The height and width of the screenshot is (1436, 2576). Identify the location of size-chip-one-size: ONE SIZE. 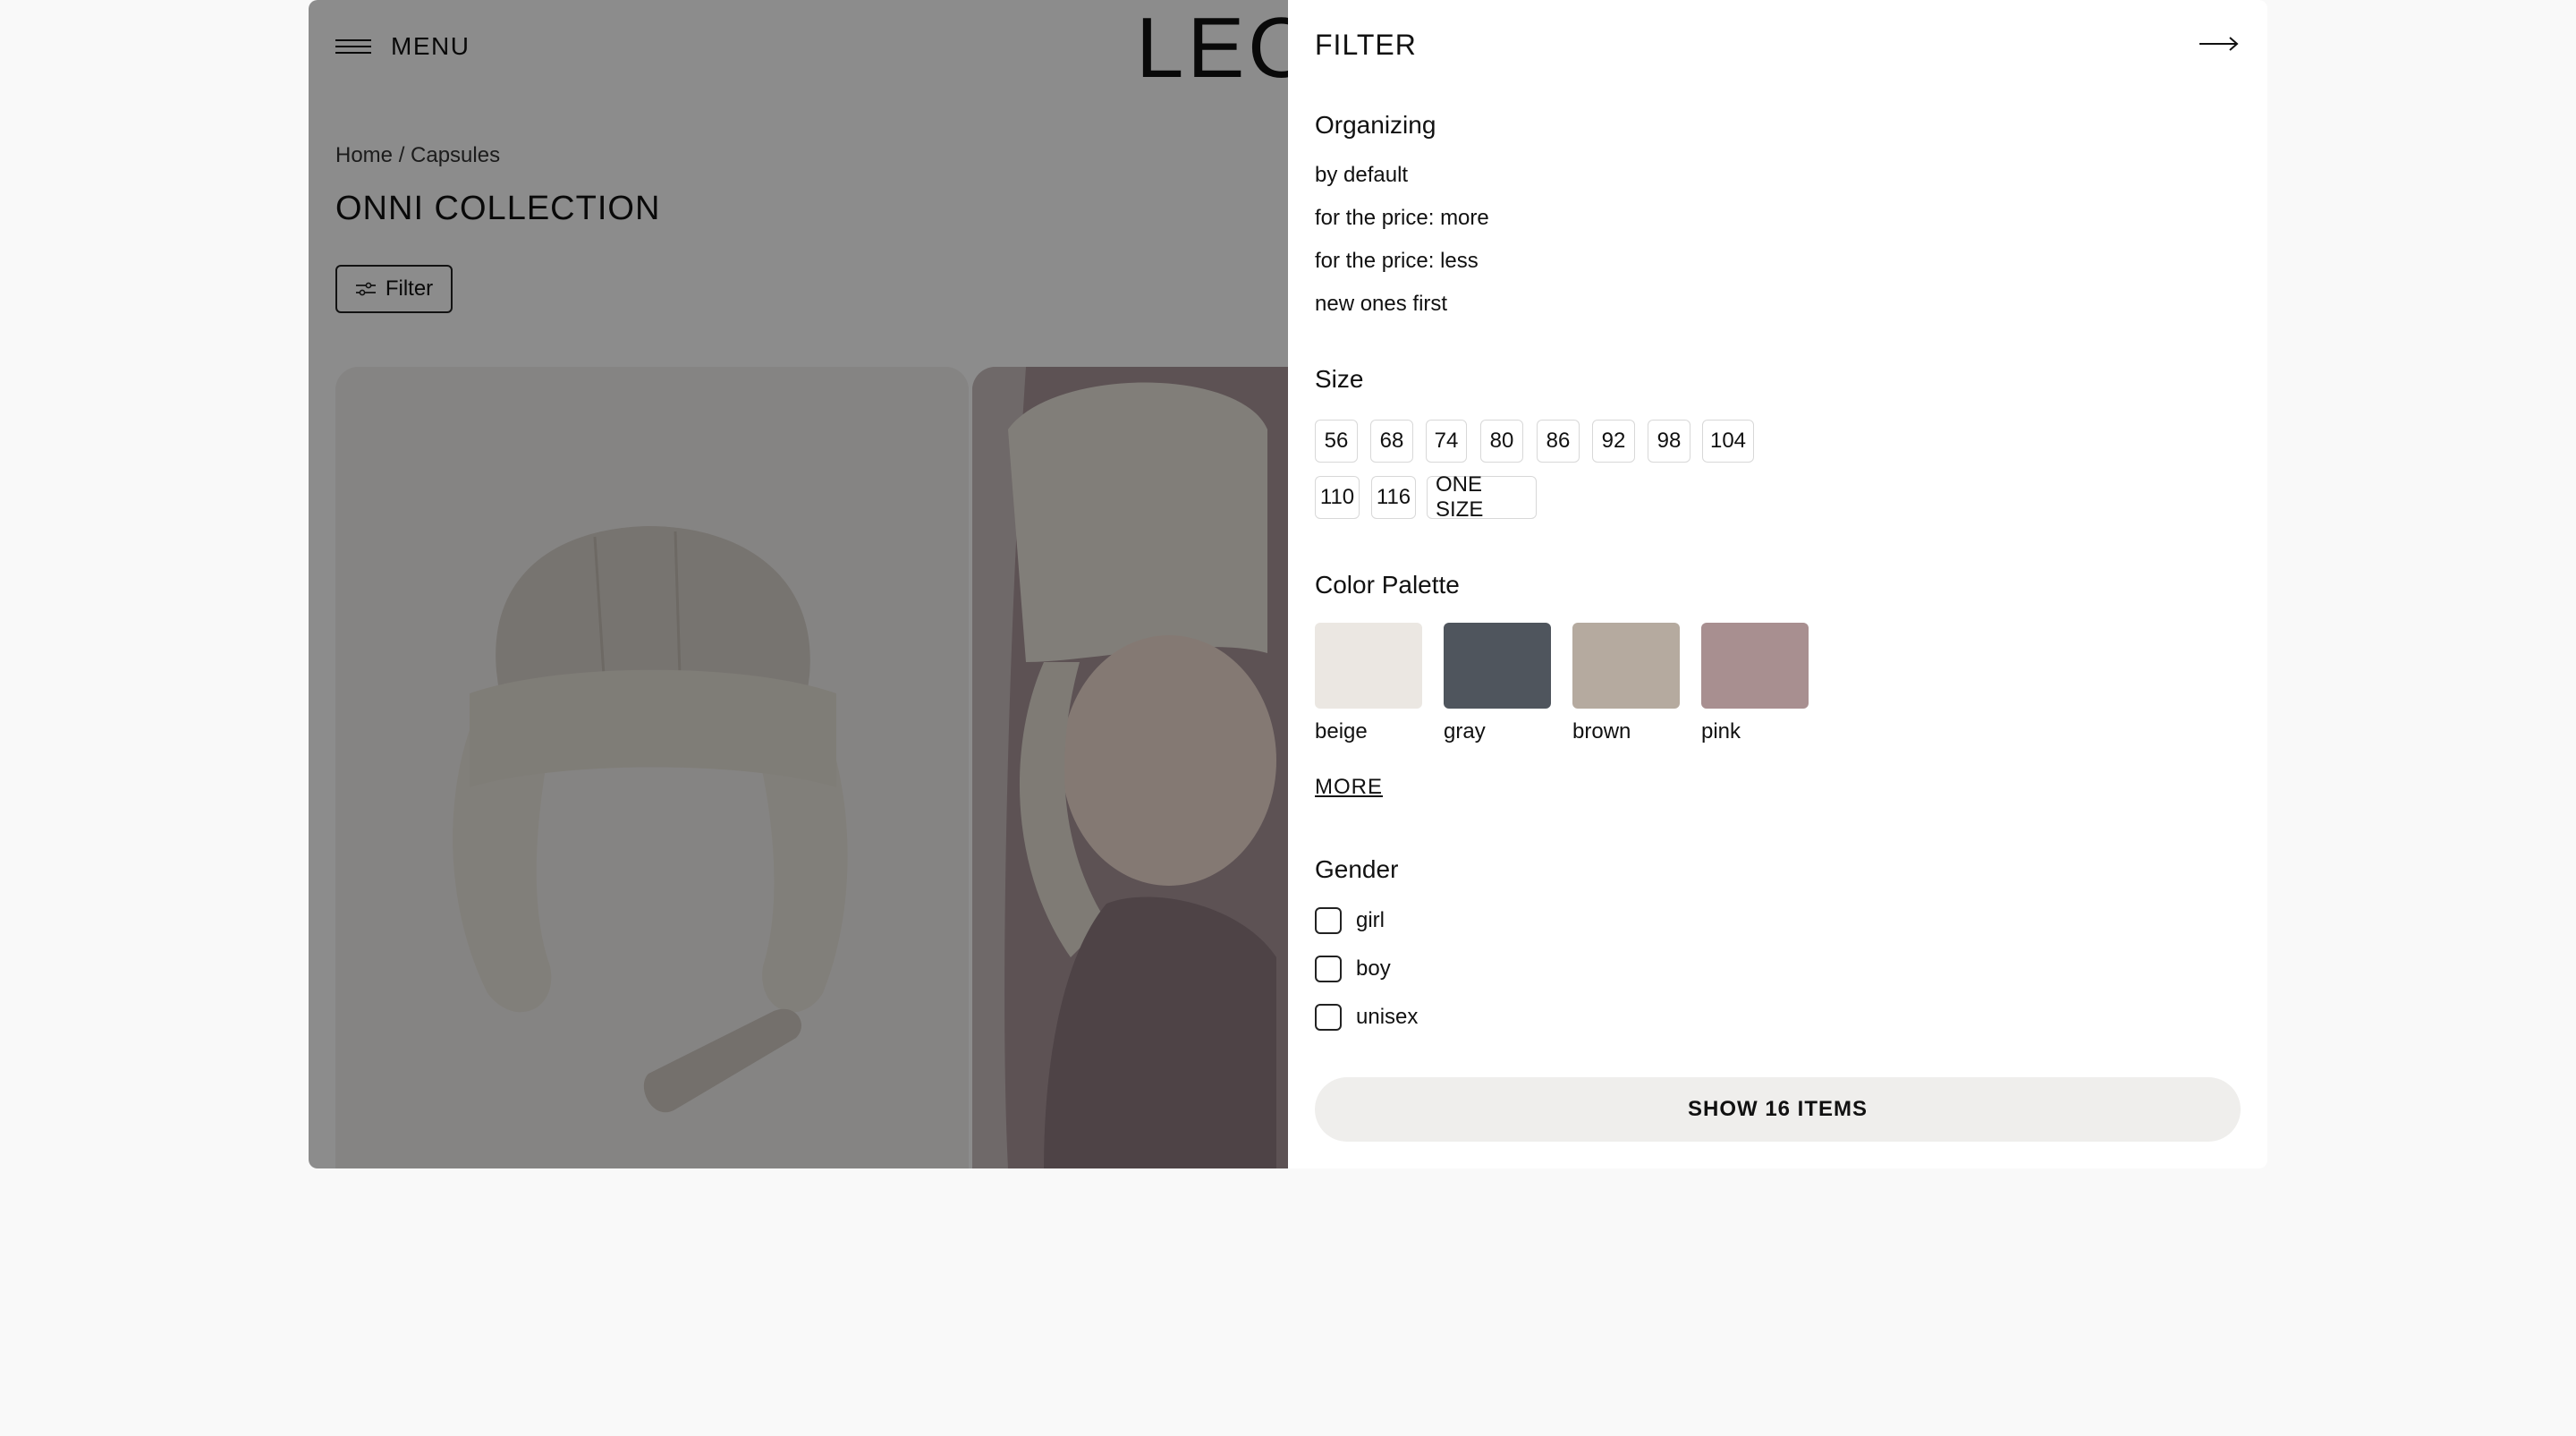
(1482, 497).